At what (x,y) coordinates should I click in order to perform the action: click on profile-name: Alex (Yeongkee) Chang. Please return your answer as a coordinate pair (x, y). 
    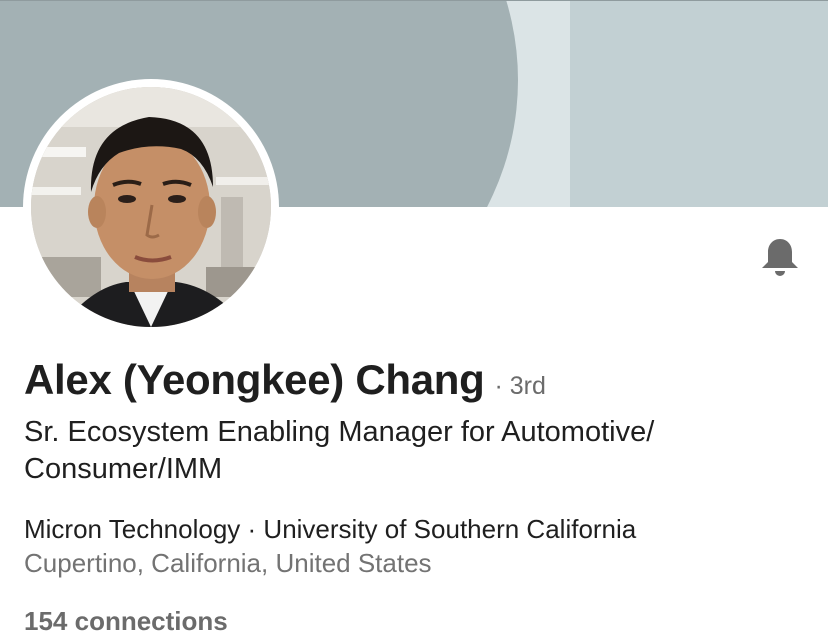
    Looking at the image, I should click on (254, 379).